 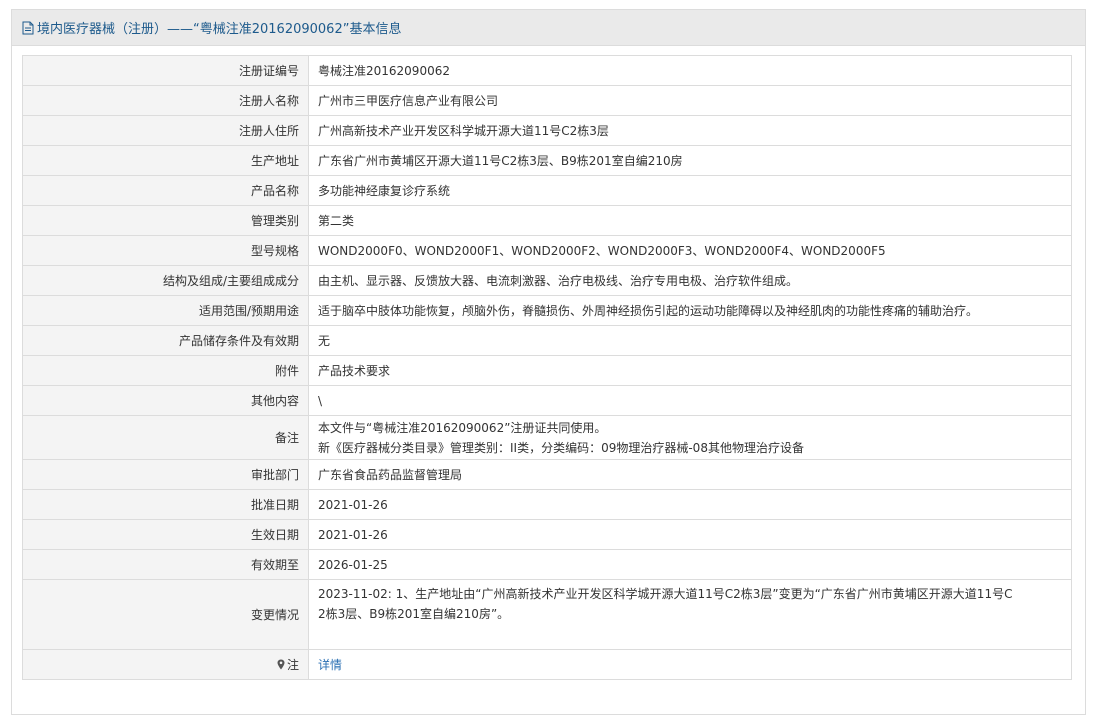 I want to click on table-row: 有效期至 2026-01-25, so click(x=547, y=564).